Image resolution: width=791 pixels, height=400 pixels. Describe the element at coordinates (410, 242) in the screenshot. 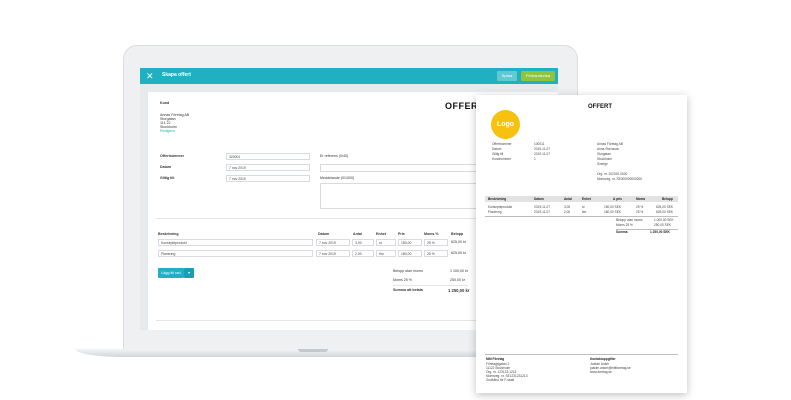

I see `row-price-field: 150,00` at that location.